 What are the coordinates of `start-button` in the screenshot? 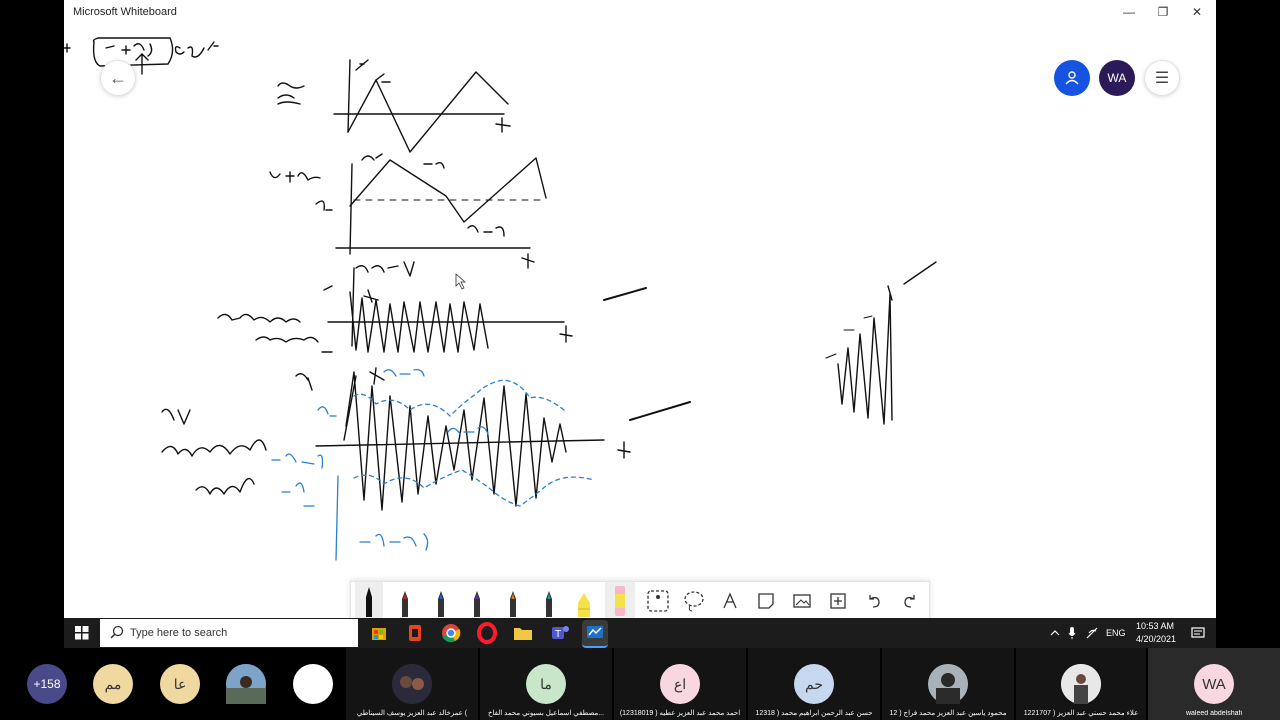 It's located at (82, 633).